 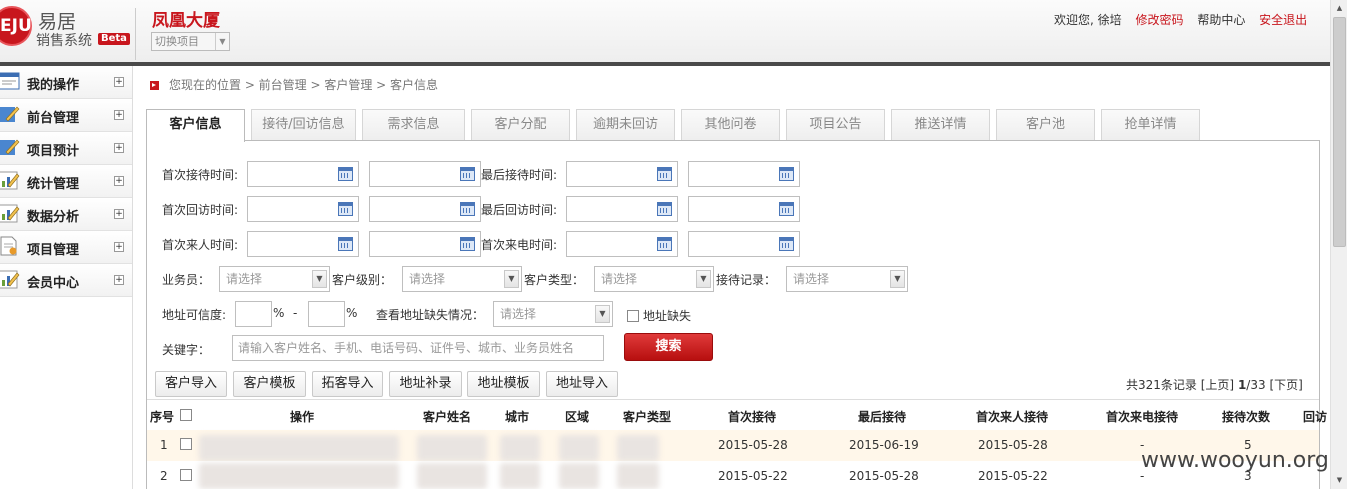 I want to click on first-call-from, so click(x=622, y=244).